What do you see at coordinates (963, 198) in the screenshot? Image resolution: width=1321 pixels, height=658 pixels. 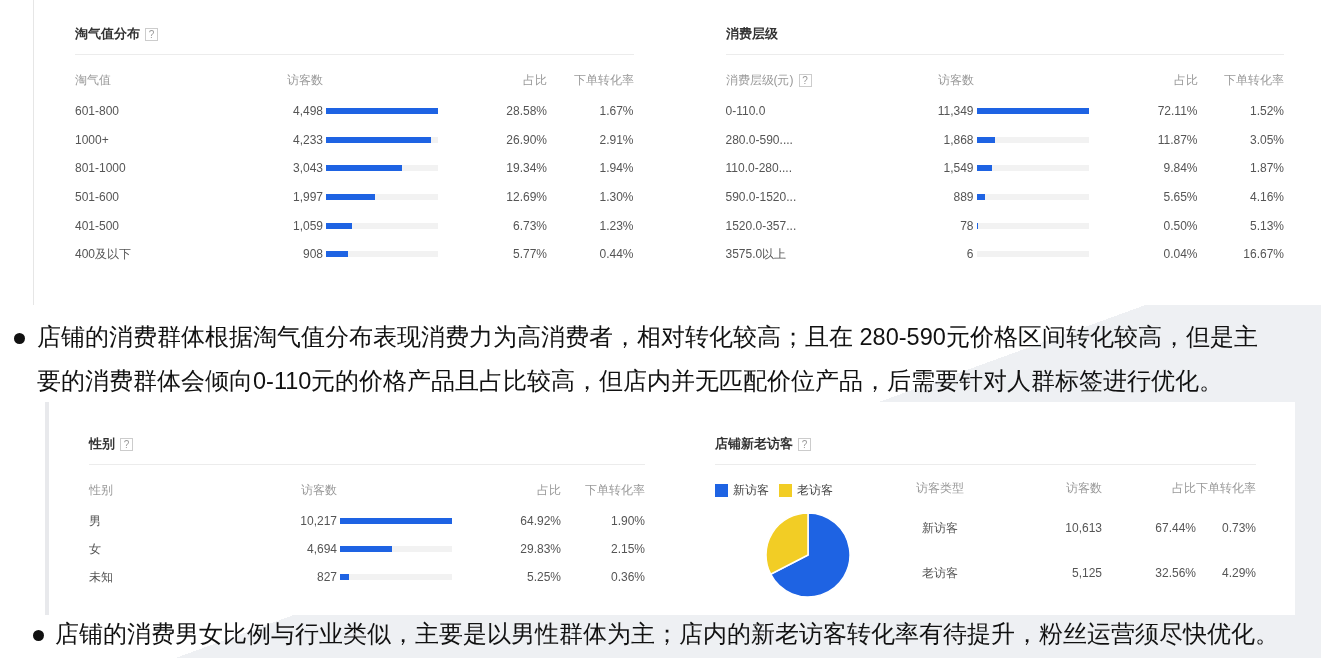 I see `table-cell-text: 889` at bounding box center [963, 198].